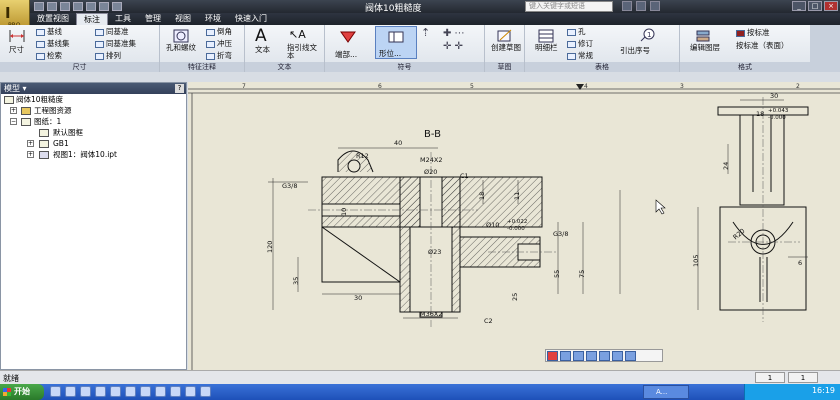 This screenshot has height=400, width=840. Describe the element at coordinates (420, 392) in the screenshot. I see `taskbar: 开始 A... 16:19` at that location.